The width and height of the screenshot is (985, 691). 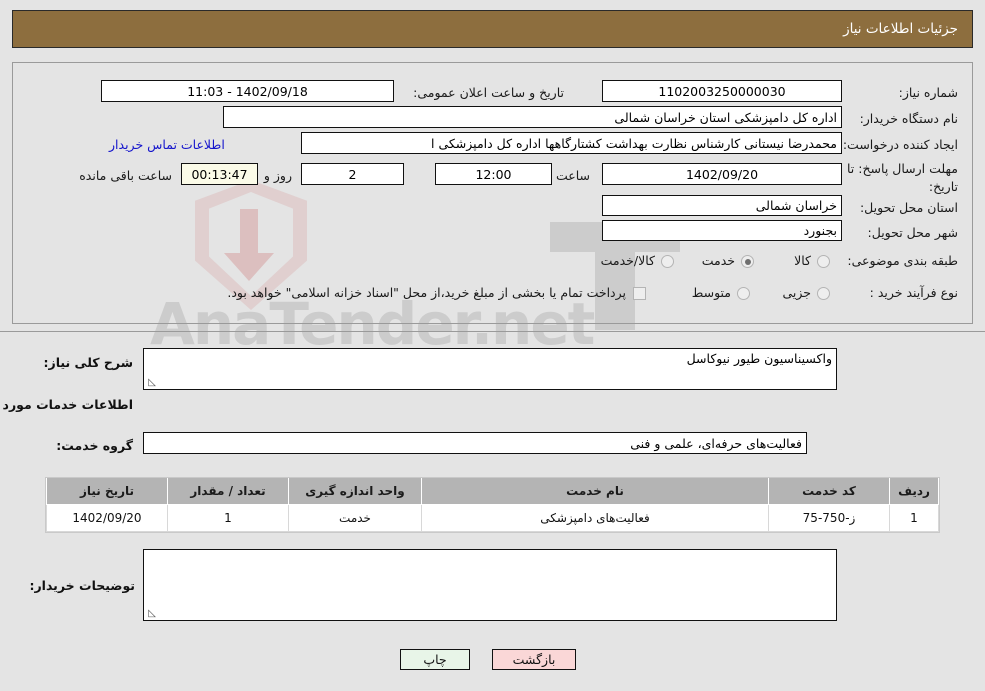 What do you see at coordinates (722, 205) in the screenshot?
I see `province-value: خراسان شمالی` at bounding box center [722, 205].